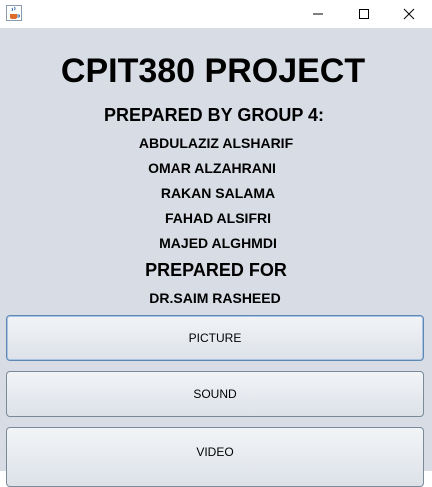 The width and height of the screenshot is (432, 487). I want to click on sound-button: SOUND, so click(215, 394).